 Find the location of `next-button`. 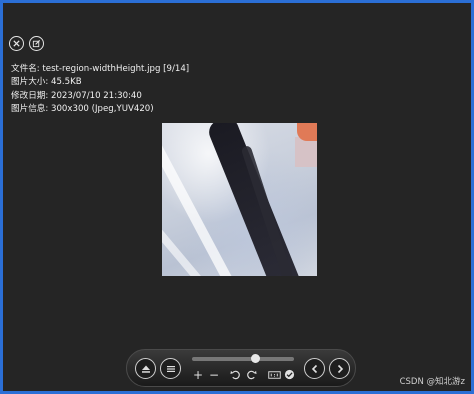

next-button is located at coordinates (339, 368).